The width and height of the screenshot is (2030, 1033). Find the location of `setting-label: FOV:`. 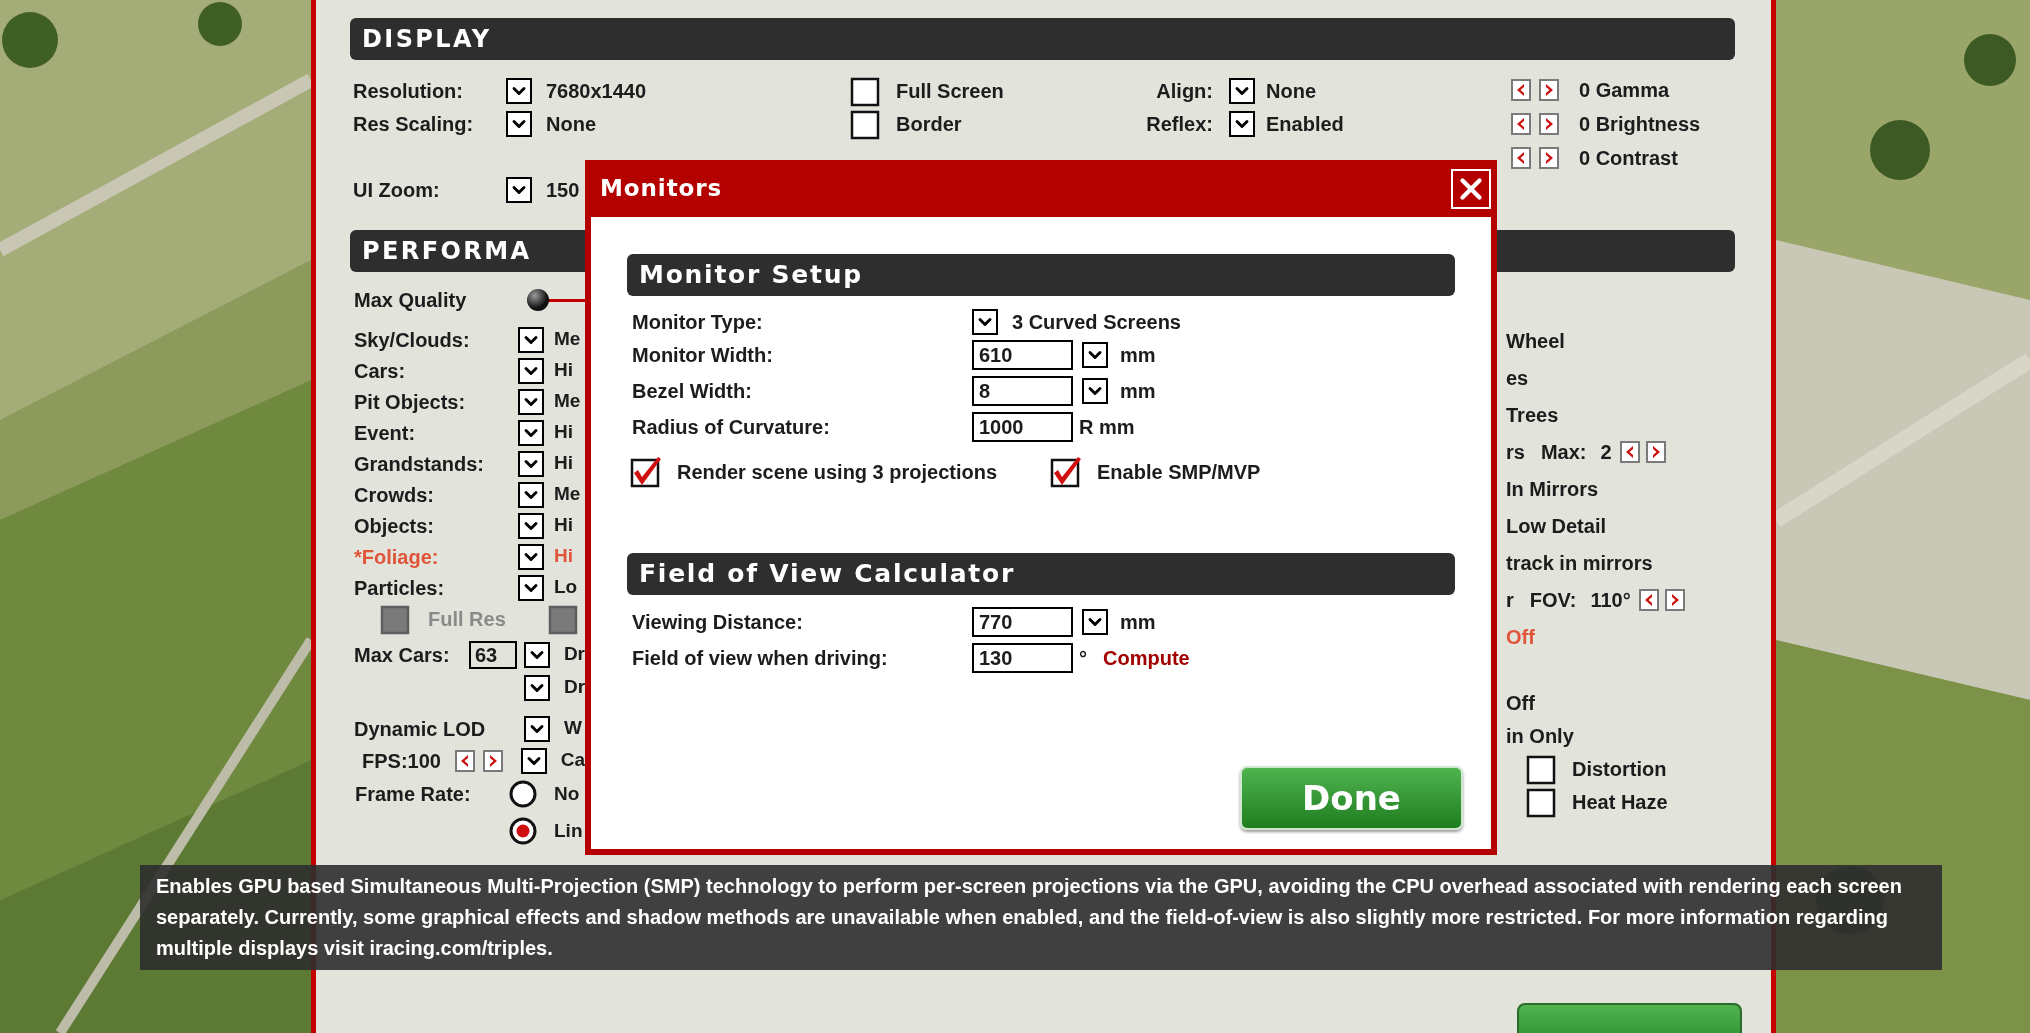

setting-label: FOV: is located at coordinates (1553, 600).